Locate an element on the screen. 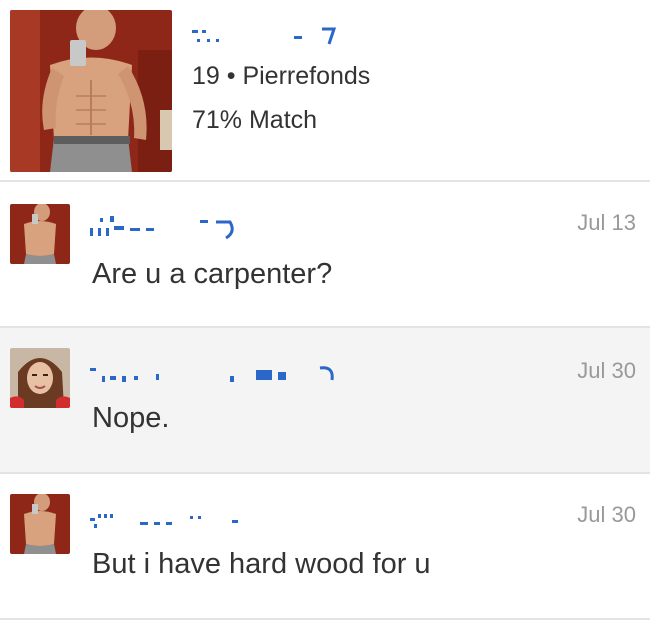 This screenshot has height=635, width=650. profile-age-location: 19 • Pierrefonds is located at coordinates (281, 76).